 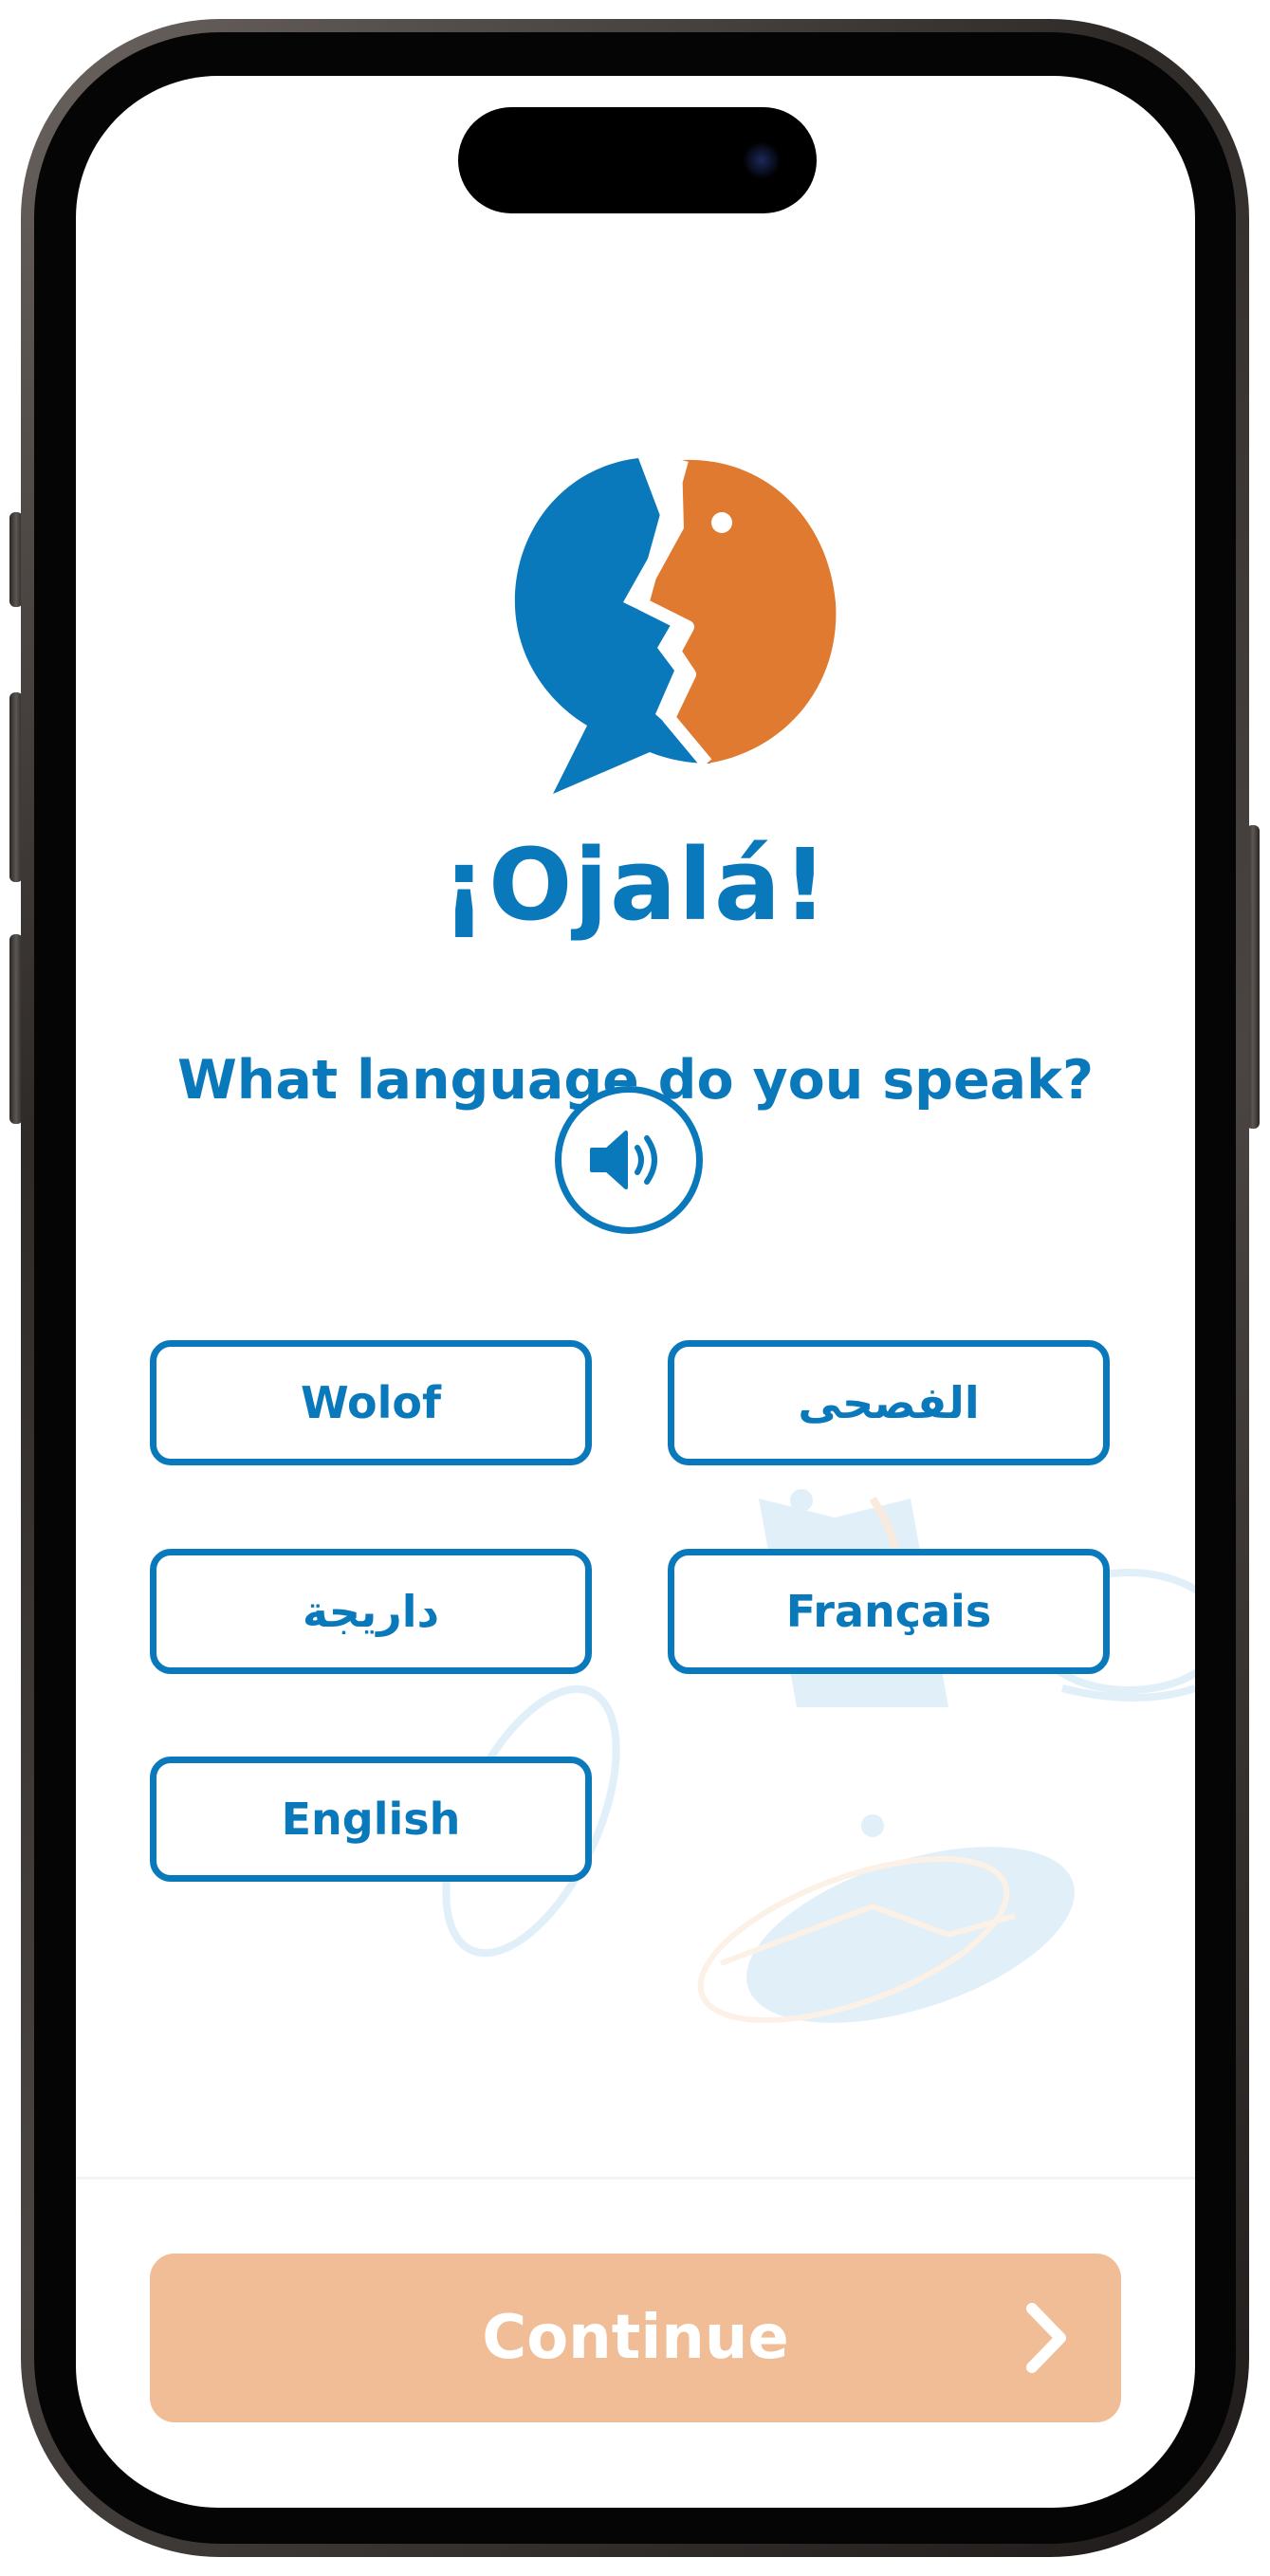 I want to click on language-option-darija: داريجة, so click(x=371, y=1611).